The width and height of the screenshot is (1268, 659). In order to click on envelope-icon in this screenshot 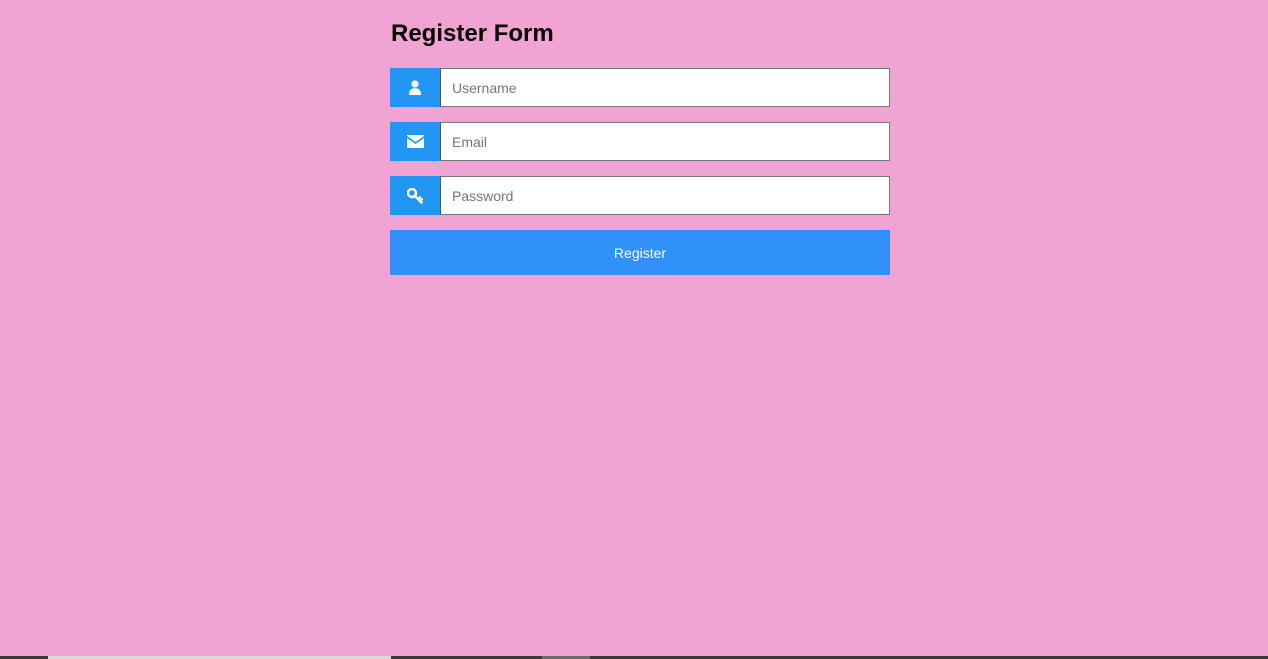, I will do `click(415, 141)`.